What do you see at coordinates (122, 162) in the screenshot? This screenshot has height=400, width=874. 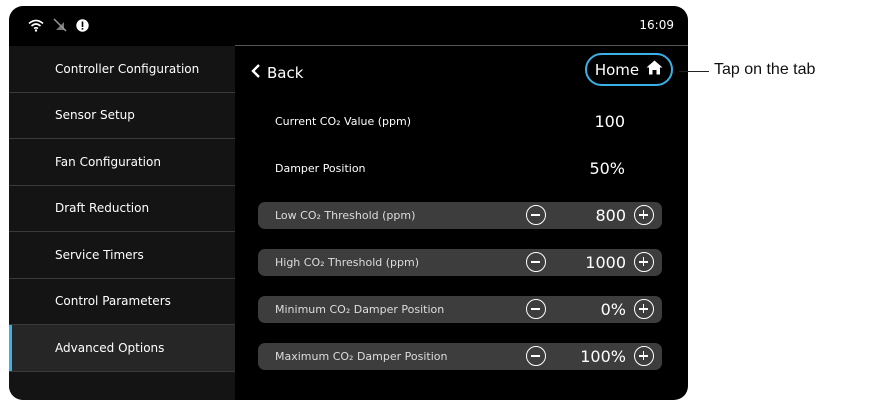 I see `sidebar-item-fan-configuration: Fan Configuration` at bounding box center [122, 162].